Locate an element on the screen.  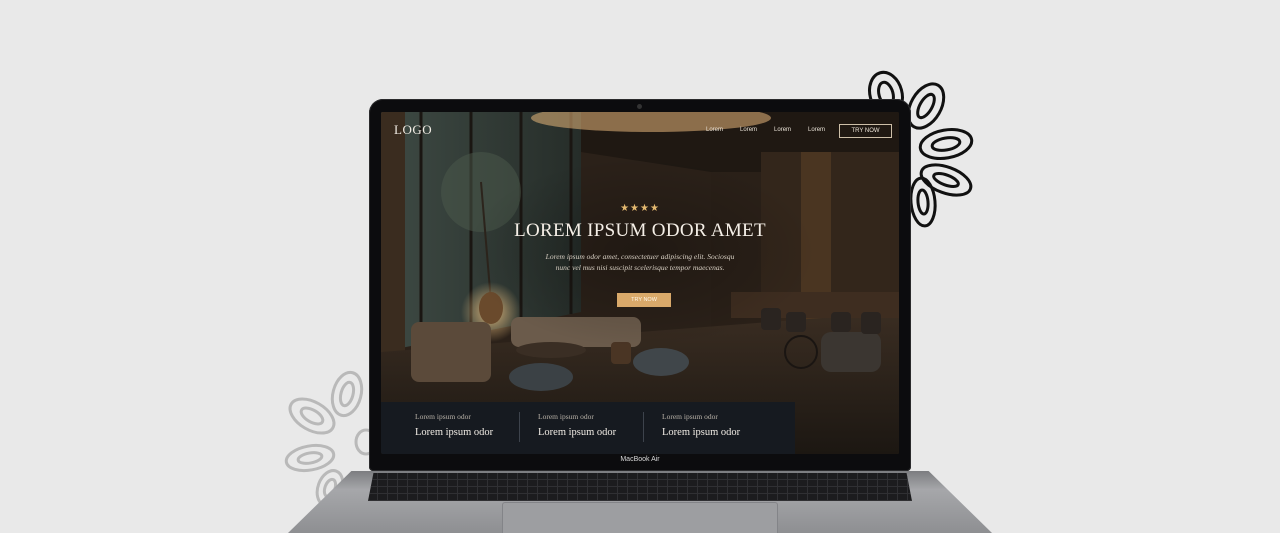
device-brand-label: MacBook Air is located at coordinates (640, 459).